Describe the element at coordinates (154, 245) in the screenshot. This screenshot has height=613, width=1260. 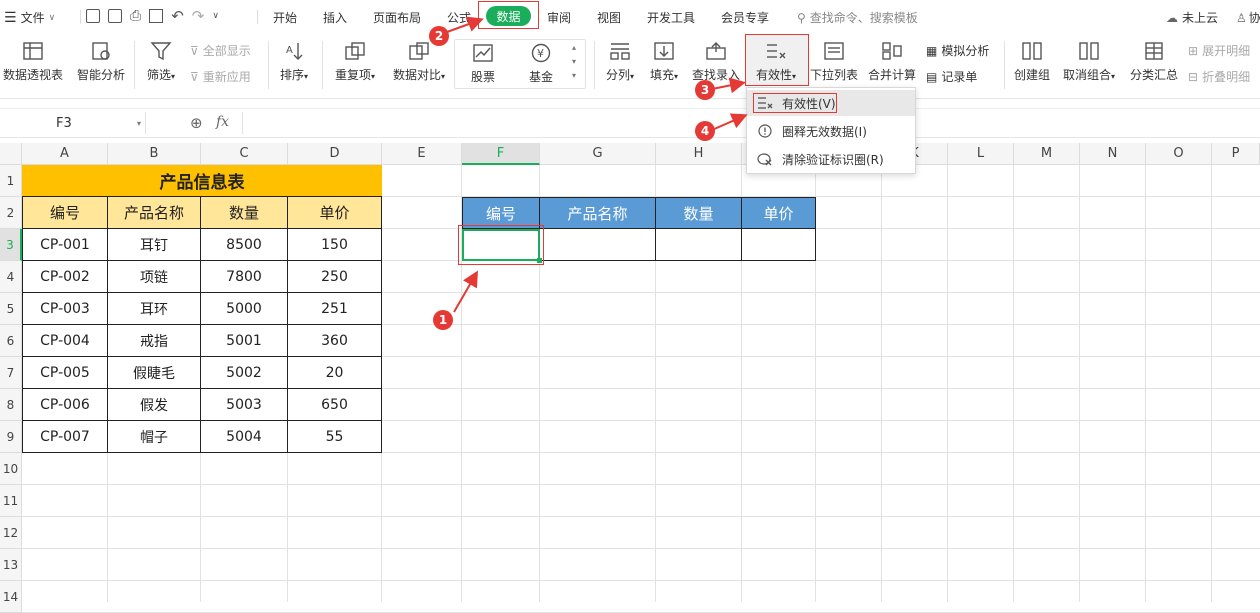
I see `table-cell: 耳钉` at that location.